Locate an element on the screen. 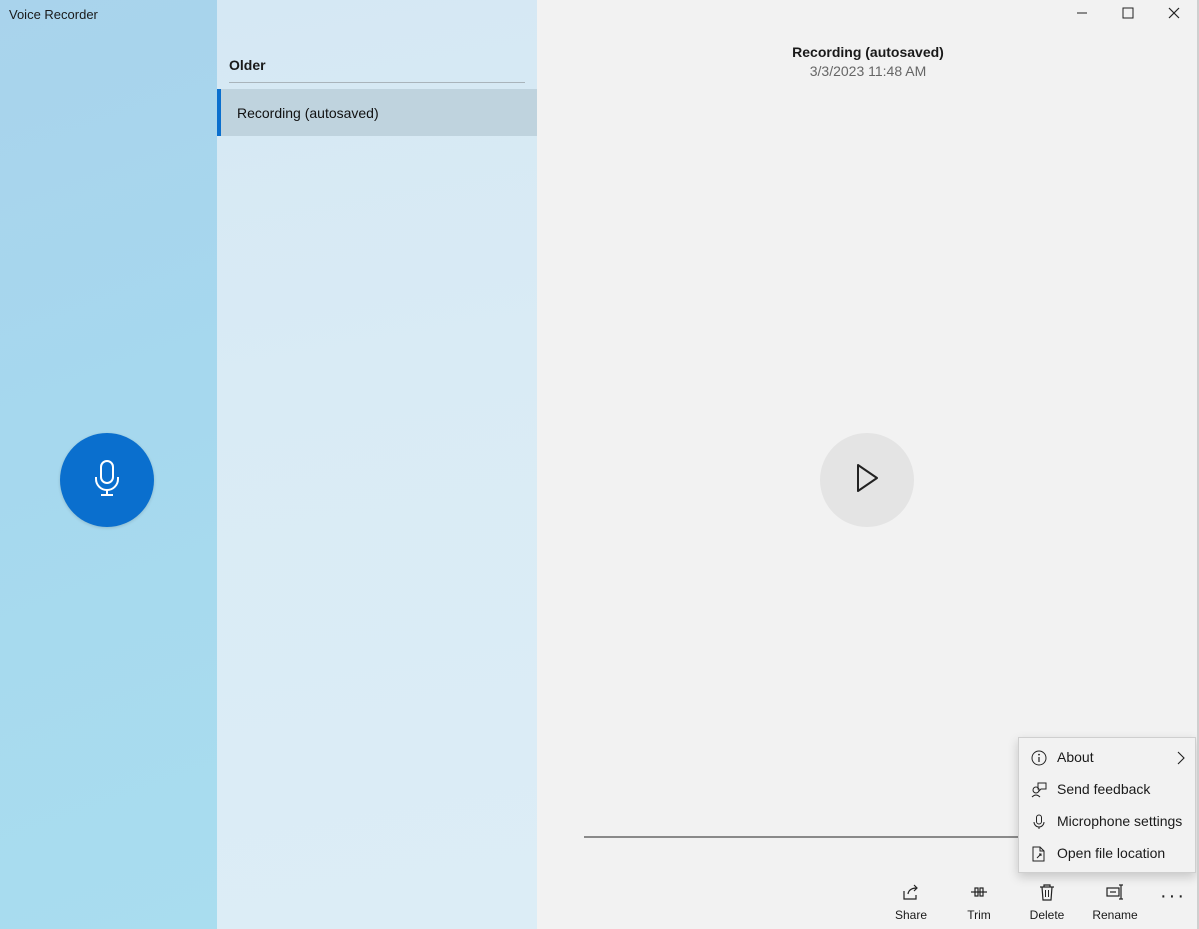 Image resolution: width=1199 pixels, height=929 pixels. trim-button: Trim is located at coordinates (979, 903).